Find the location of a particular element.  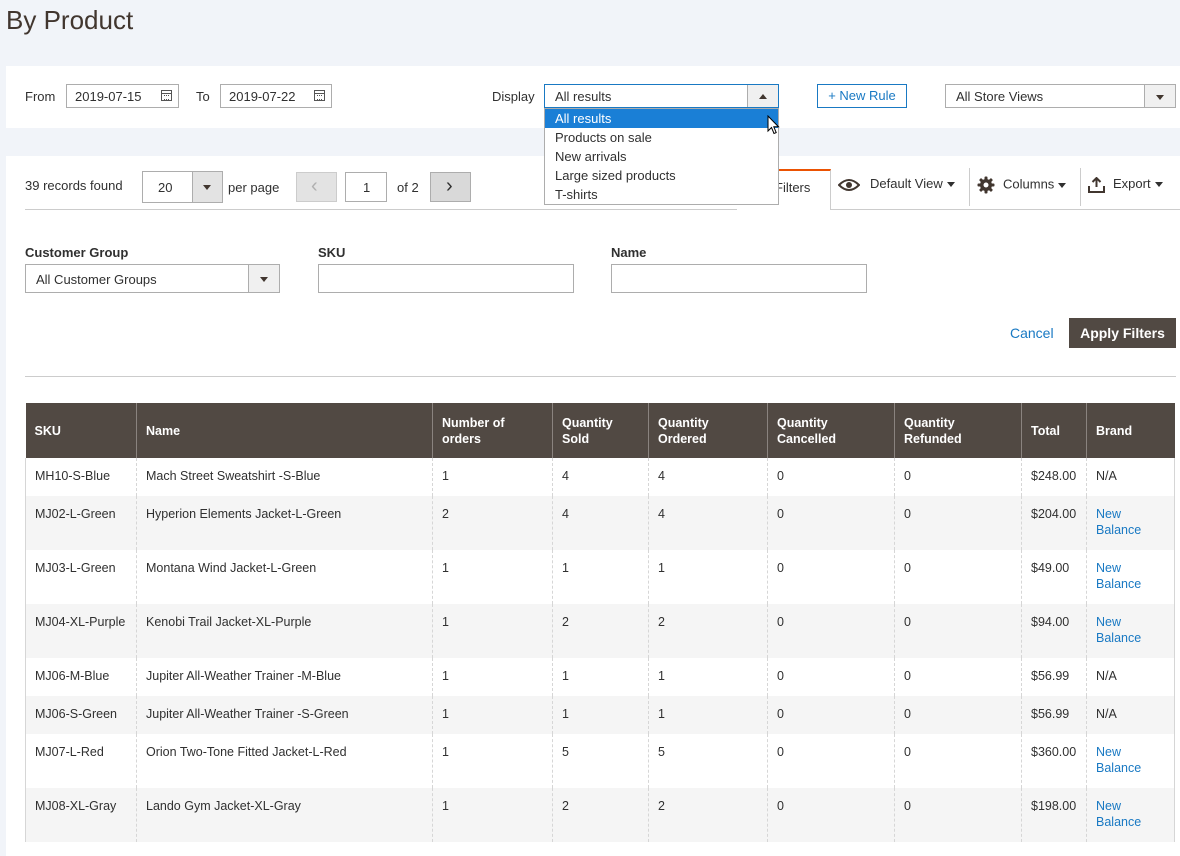

page-total: of 2 is located at coordinates (408, 187).